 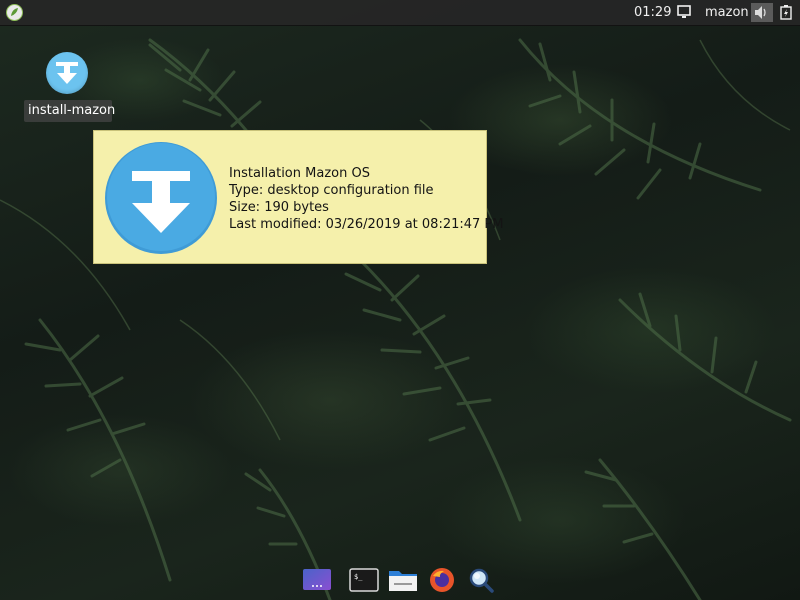 I want to click on tooltip-file-name: Installation Mazon OS, so click(x=299, y=173).